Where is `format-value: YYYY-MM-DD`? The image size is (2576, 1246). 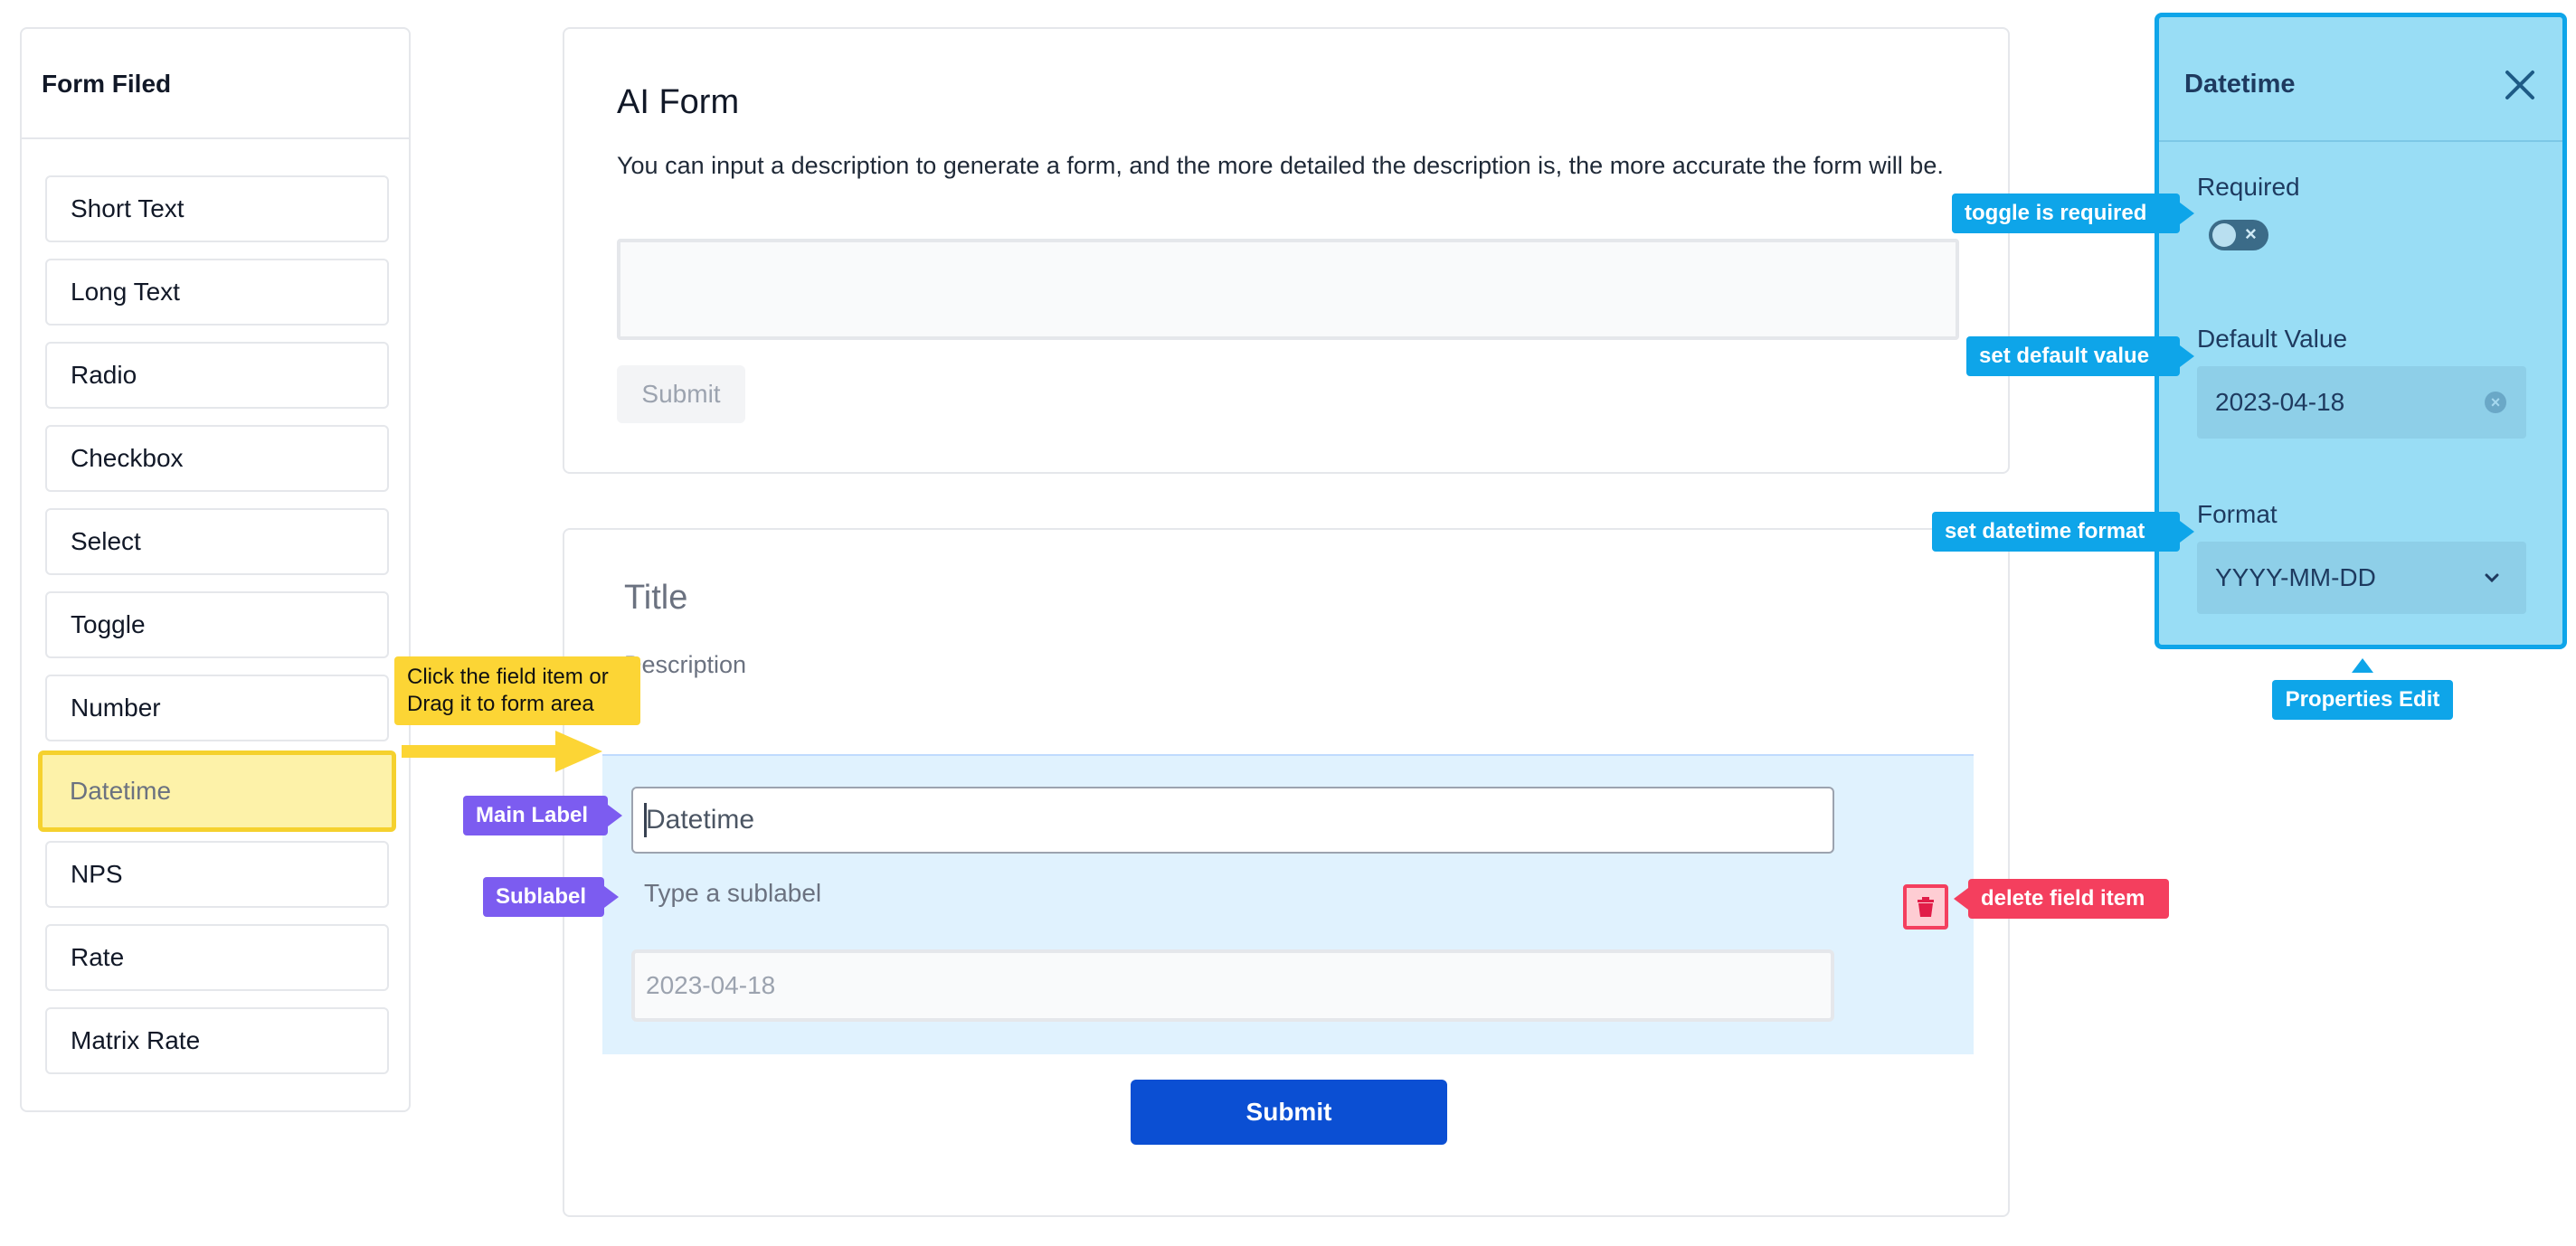 format-value: YYYY-MM-DD is located at coordinates (2295, 577).